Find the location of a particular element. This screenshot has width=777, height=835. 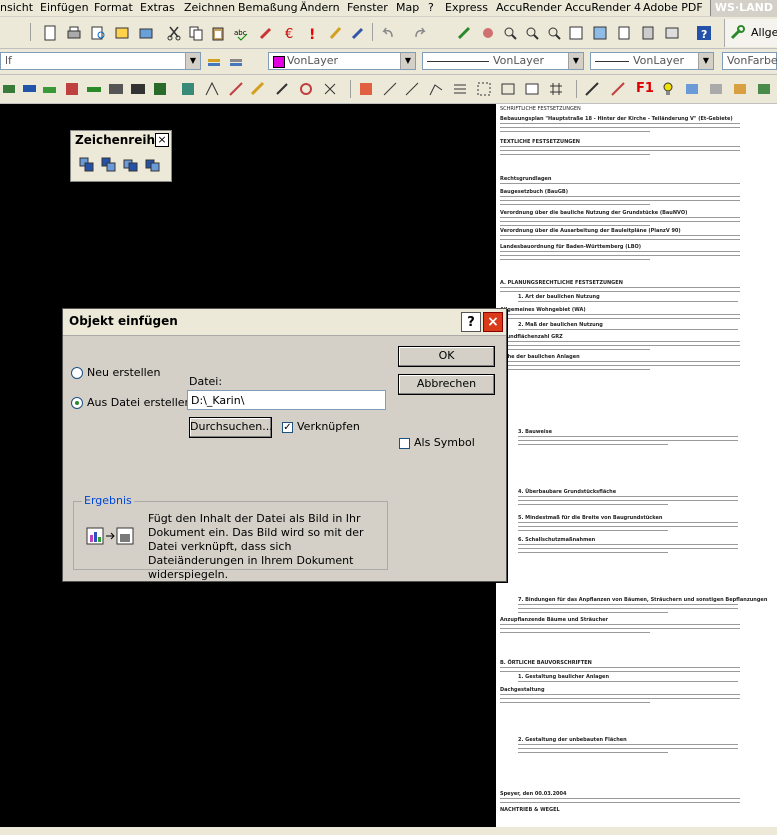

publish-icon is located at coordinates (122, 33).